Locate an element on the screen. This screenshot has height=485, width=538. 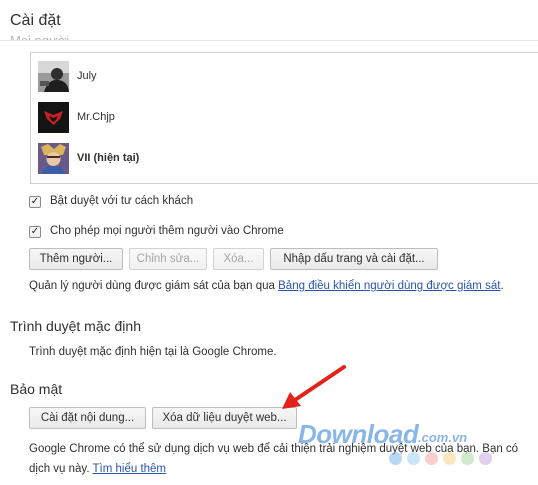
settings-header: Cài đặt Mọi người is located at coordinates (269, 20).